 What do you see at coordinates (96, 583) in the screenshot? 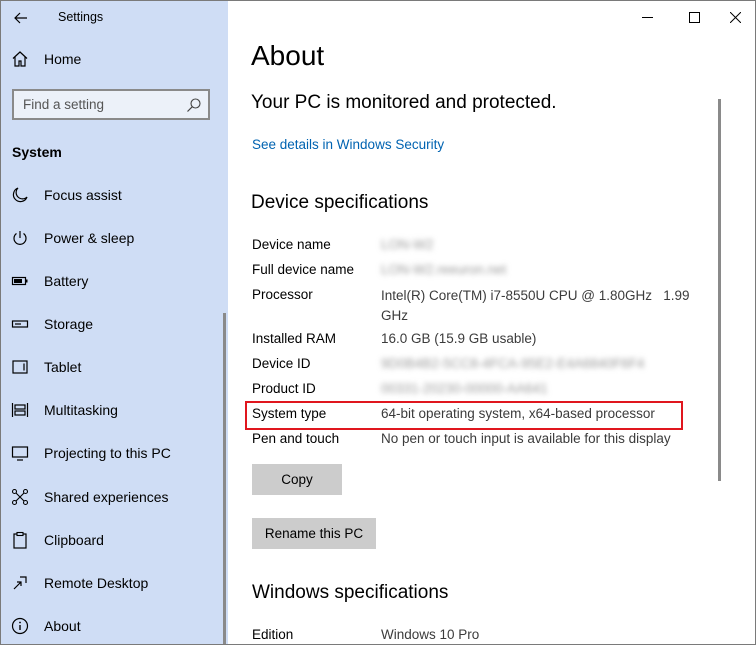
I see `sidebar-item-label: Remote Desktop` at bounding box center [96, 583].